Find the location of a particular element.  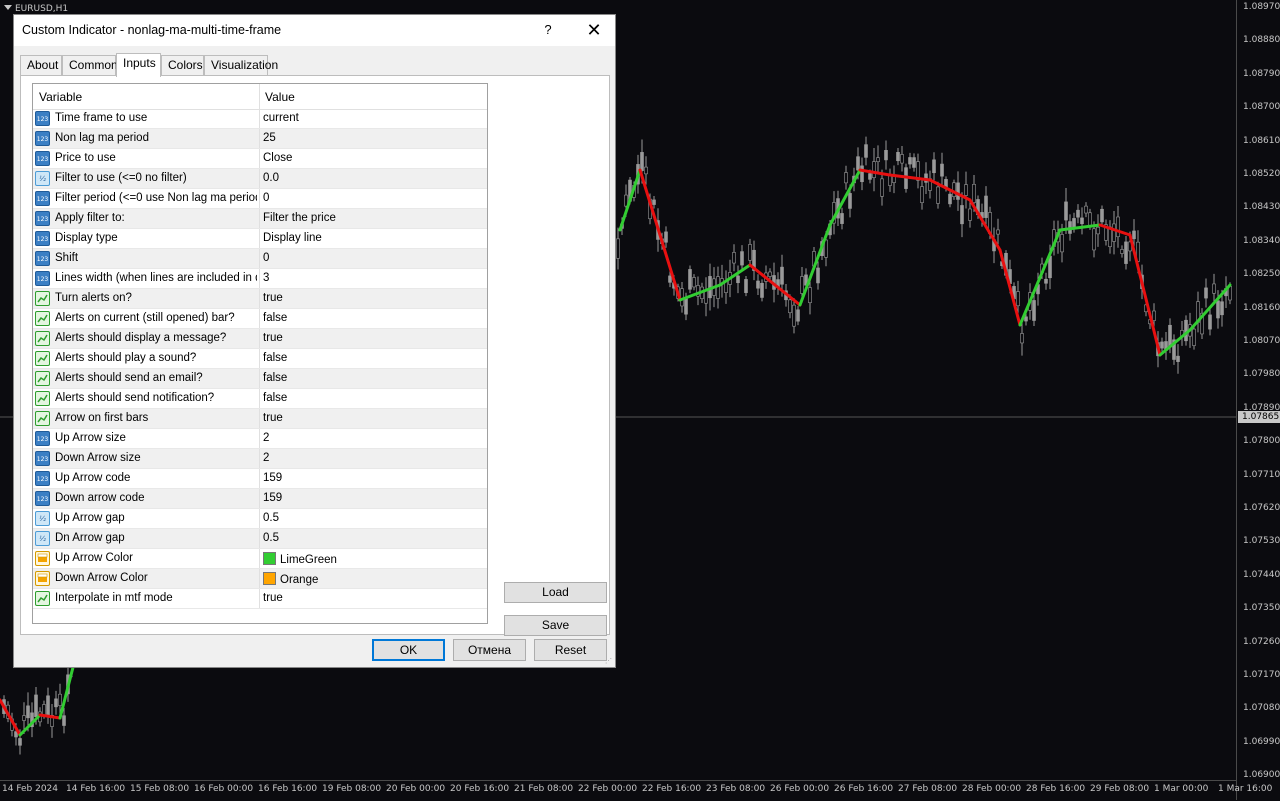

tab-visualization: Visualization is located at coordinates (241, 65).